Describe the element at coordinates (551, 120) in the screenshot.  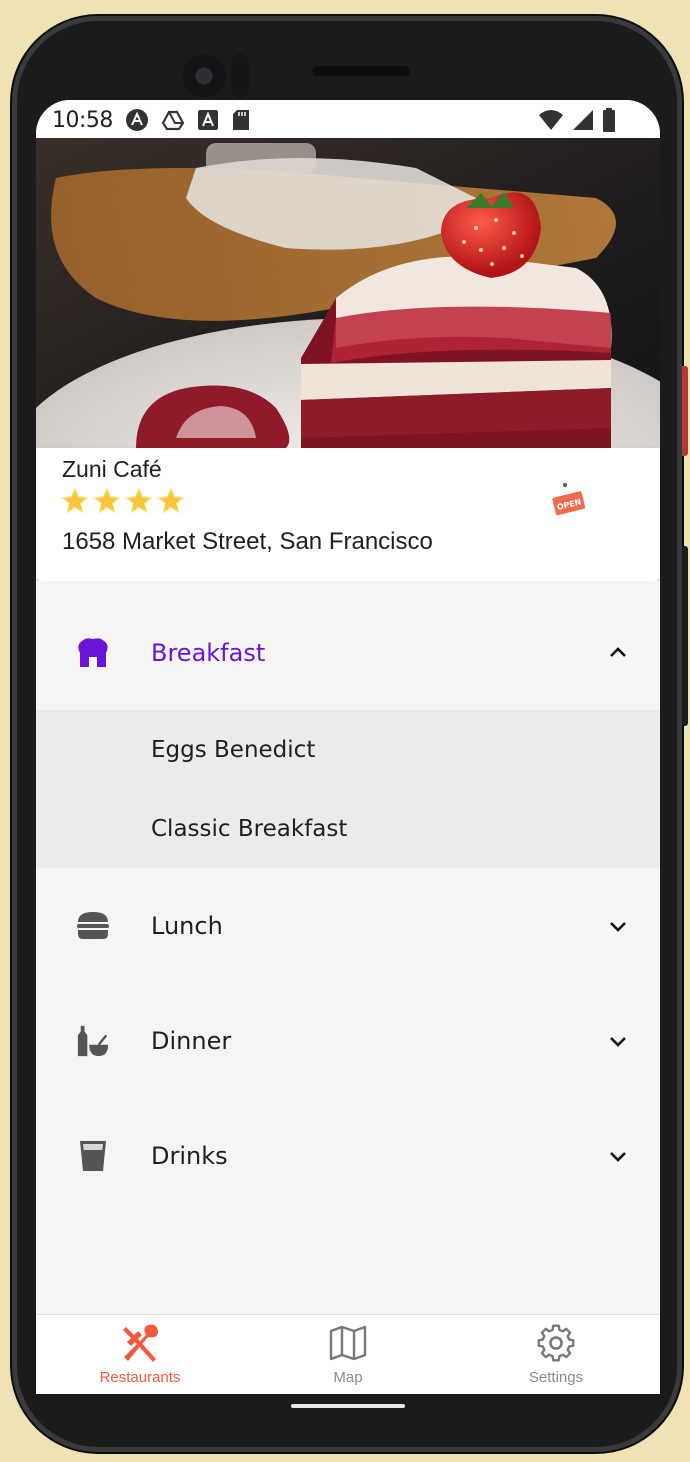
I see `wifi-icon` at that location.